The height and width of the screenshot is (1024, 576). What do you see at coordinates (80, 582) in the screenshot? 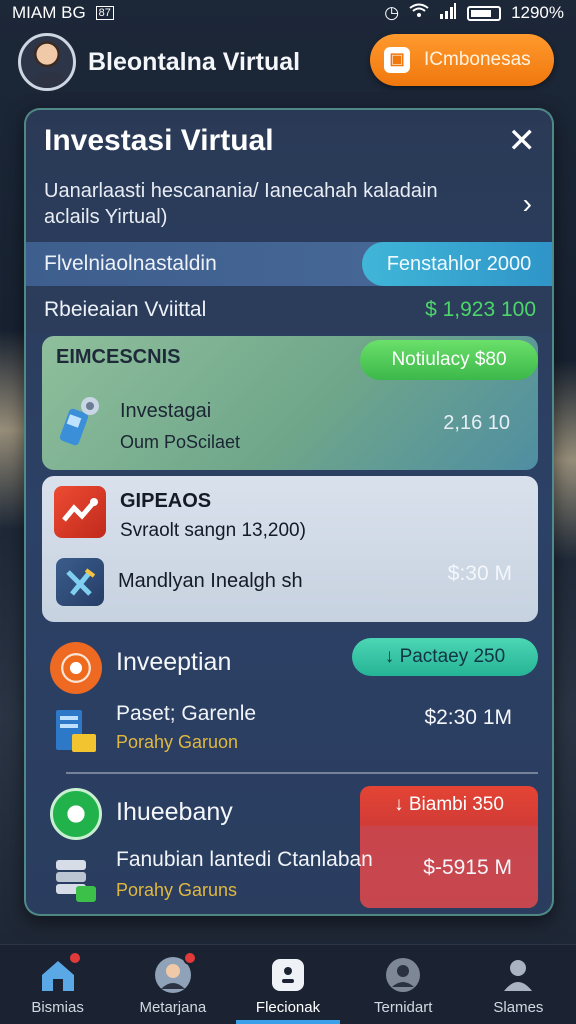
I see `x-logo-icon` at bounding box center [80, 582].